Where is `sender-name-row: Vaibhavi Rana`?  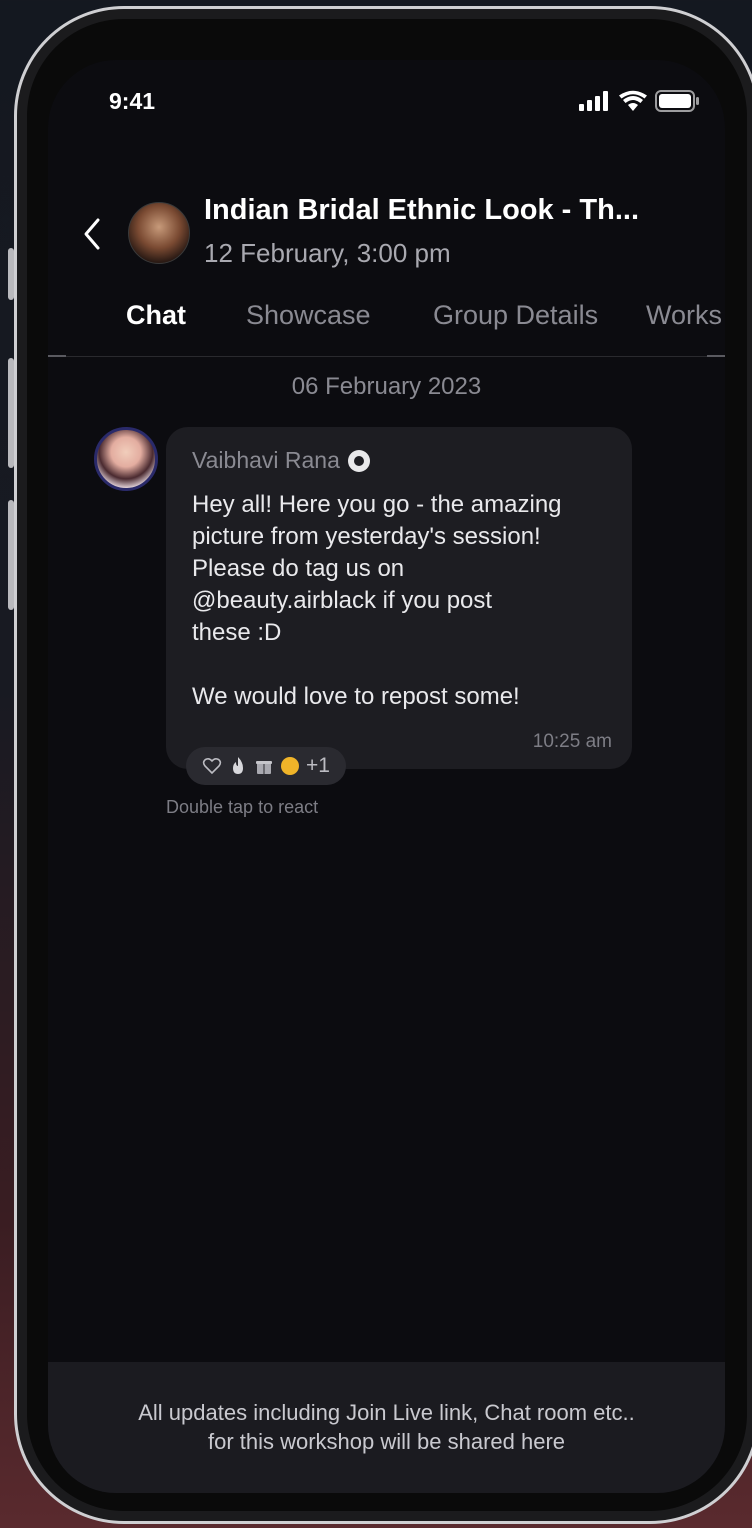
sender-name-row: Vaibhavi Rana is located at coordinates (281, 460).